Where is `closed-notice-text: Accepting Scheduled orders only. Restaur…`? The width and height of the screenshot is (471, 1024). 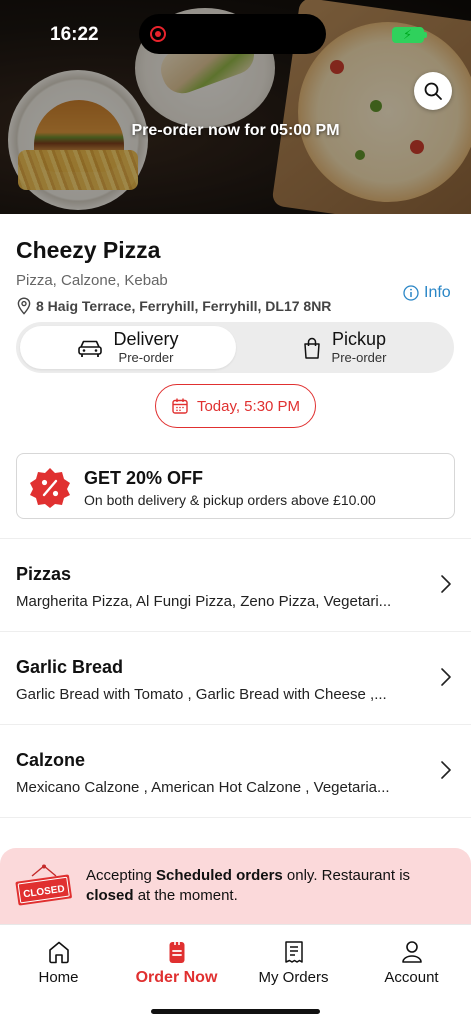
closed-notice-text: Accepting Scheduled orders only. Restaur… is located at coordinates (266, 886).